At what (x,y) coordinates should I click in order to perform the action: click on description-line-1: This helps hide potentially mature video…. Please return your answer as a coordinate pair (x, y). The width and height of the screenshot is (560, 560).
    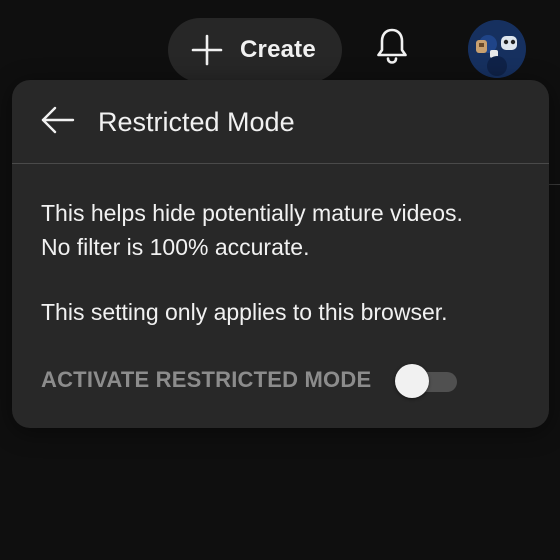
    Looking at the image, I should click on (252, 213).